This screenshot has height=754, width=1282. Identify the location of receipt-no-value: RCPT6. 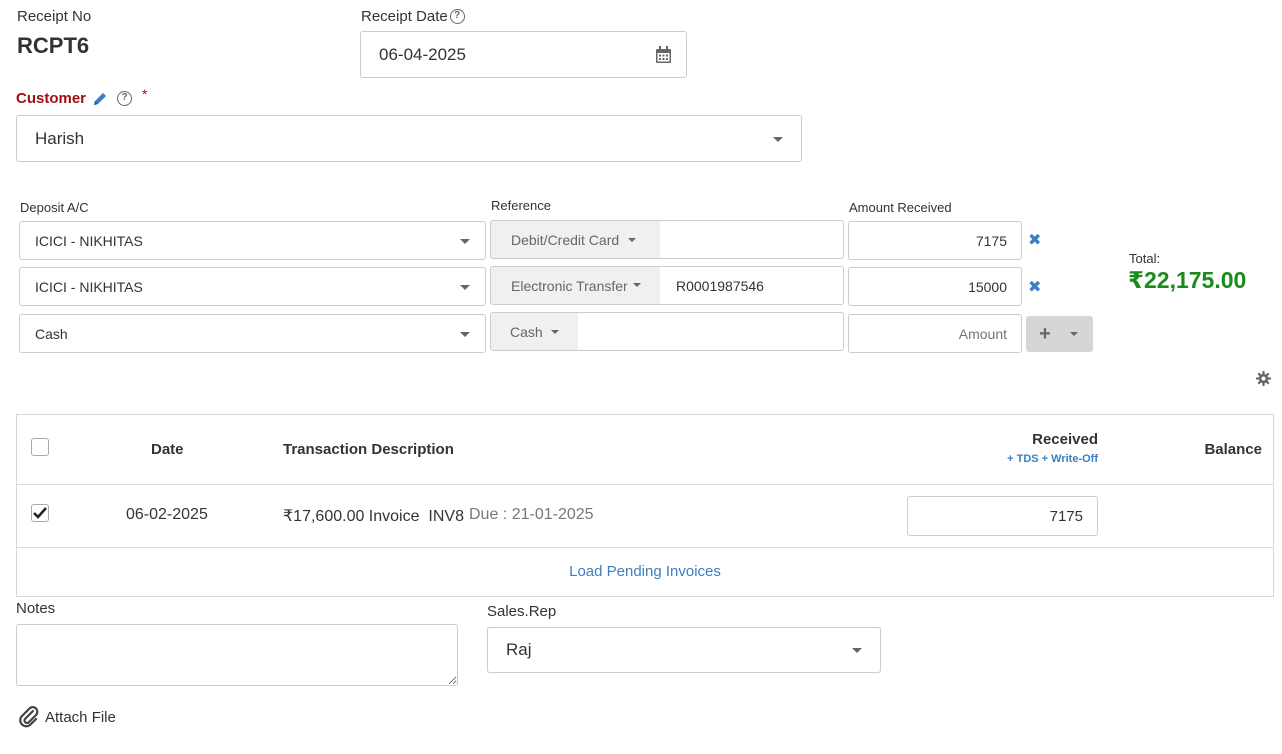
(53, 45).